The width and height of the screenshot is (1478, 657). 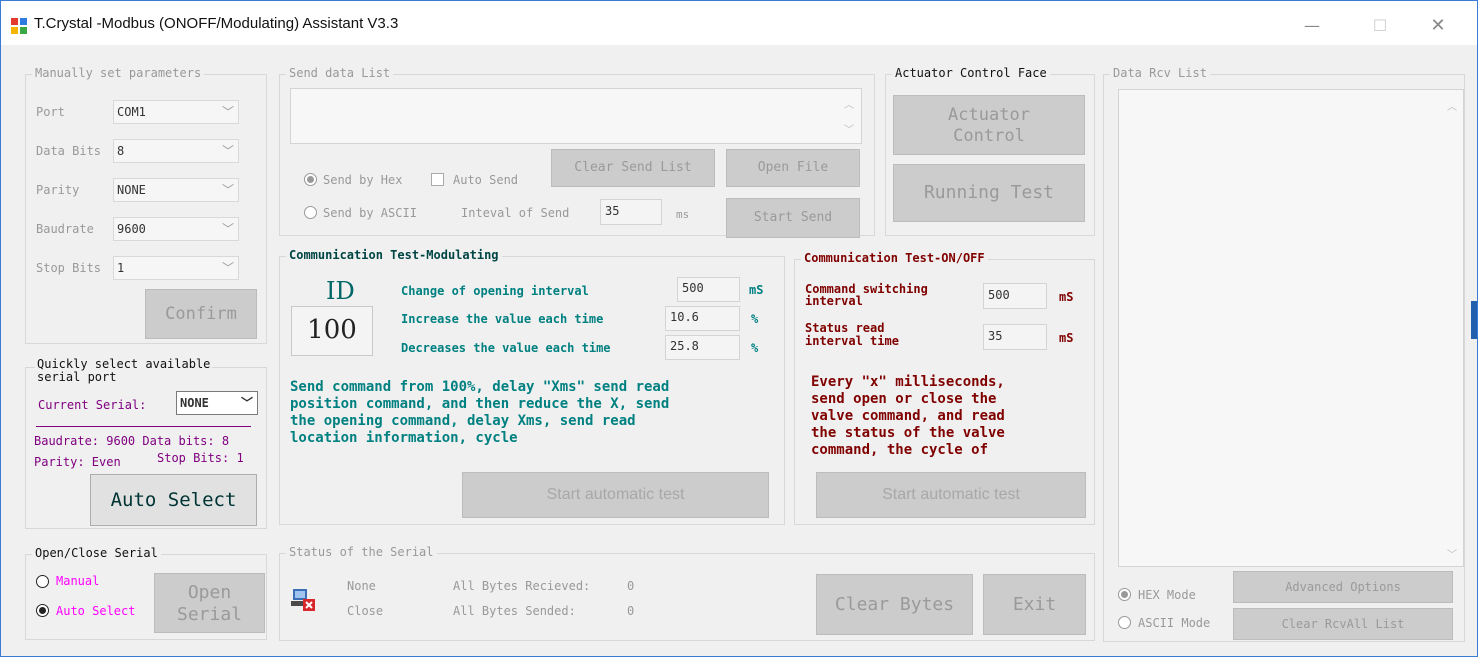 What do you see at coordinates (303, 600) in the screenshot?
I see `disconnected-icon` at bounding box center [303, 600].